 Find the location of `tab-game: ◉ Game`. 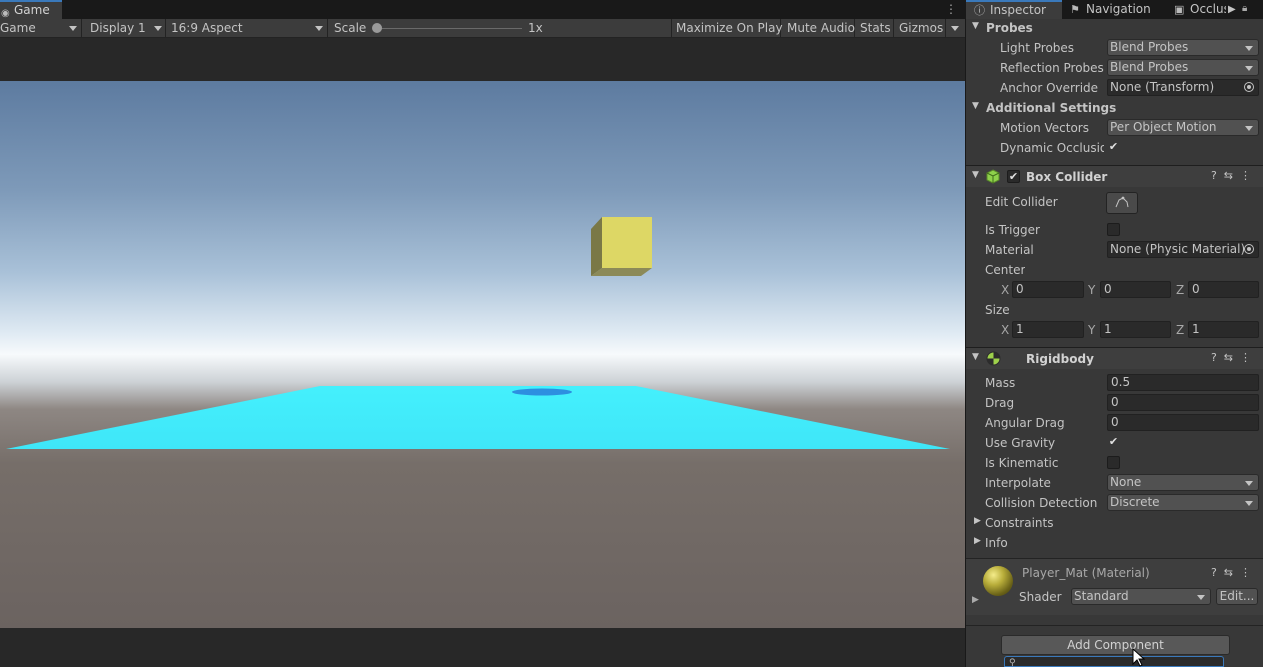

tab-game: ◉ Game is located at coordinates (31, 9).